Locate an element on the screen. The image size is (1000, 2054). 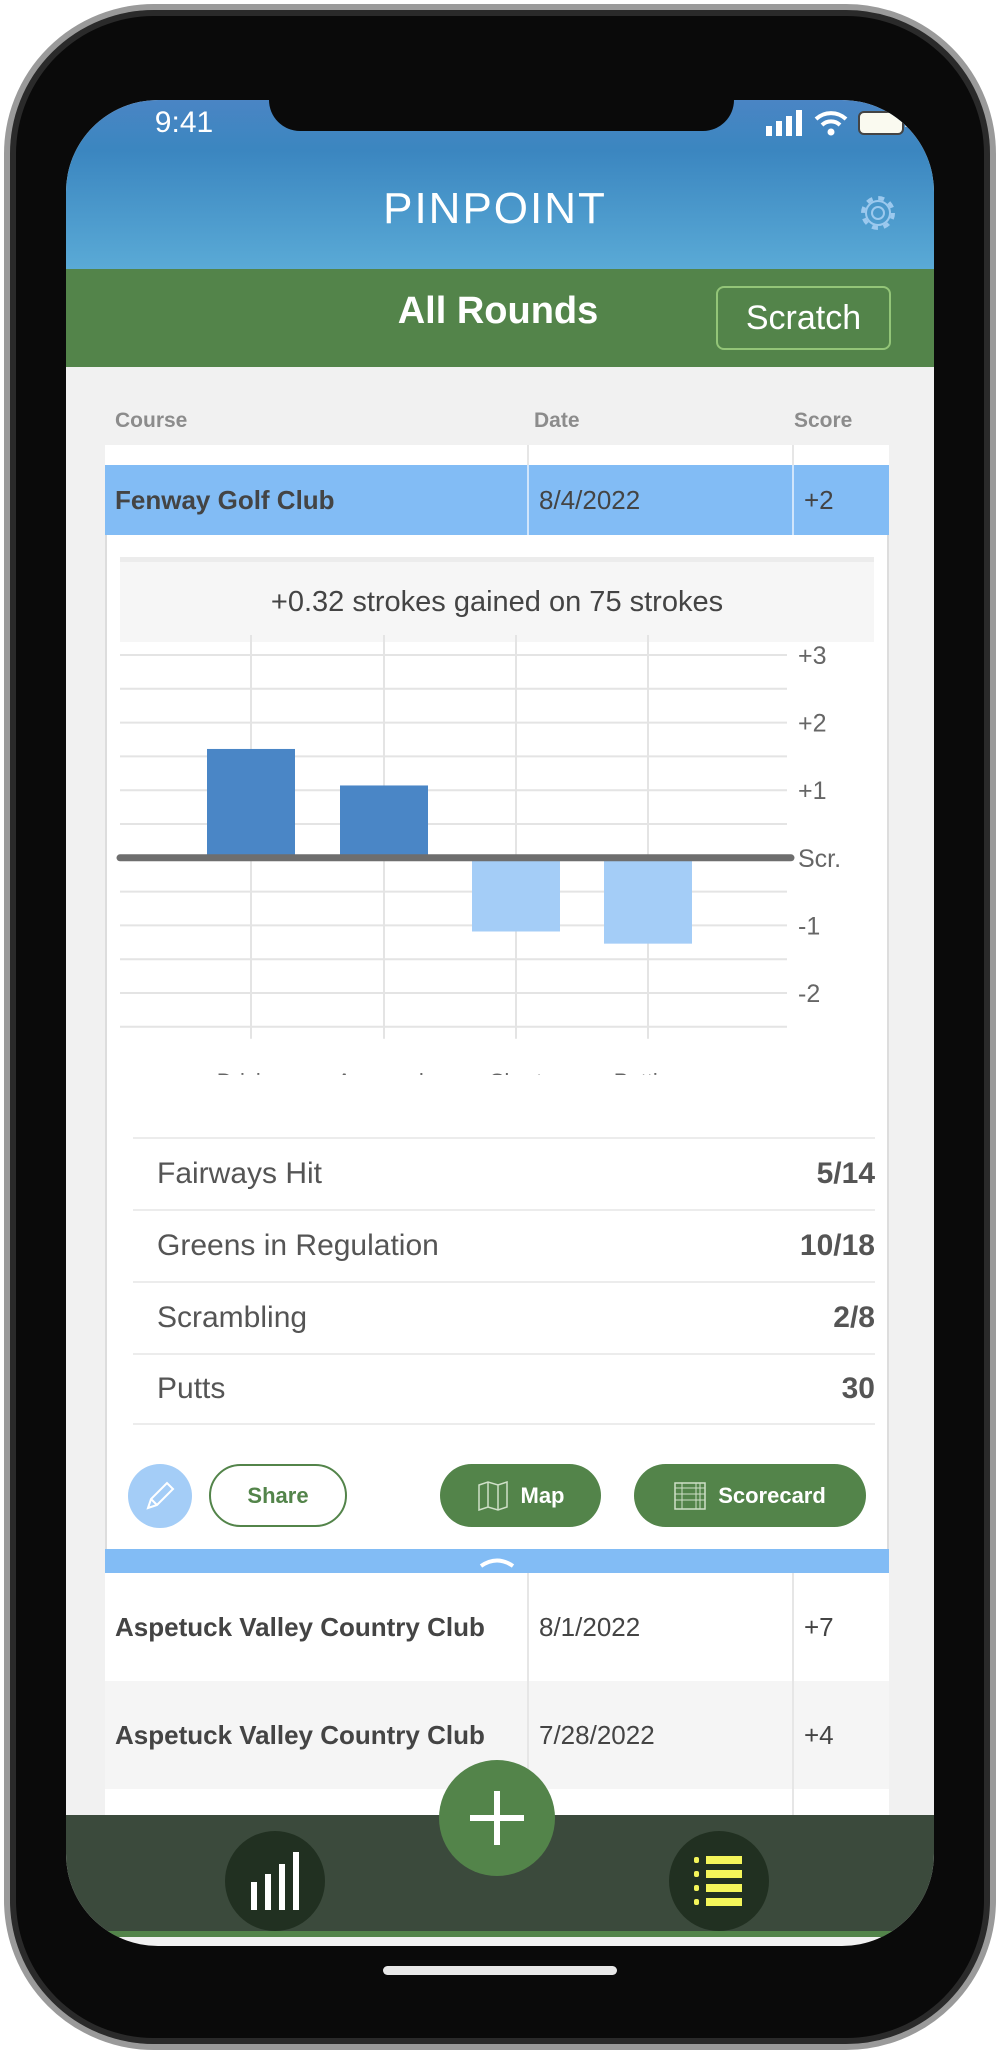
pencil-icon is located at coordinates (160, 1495).